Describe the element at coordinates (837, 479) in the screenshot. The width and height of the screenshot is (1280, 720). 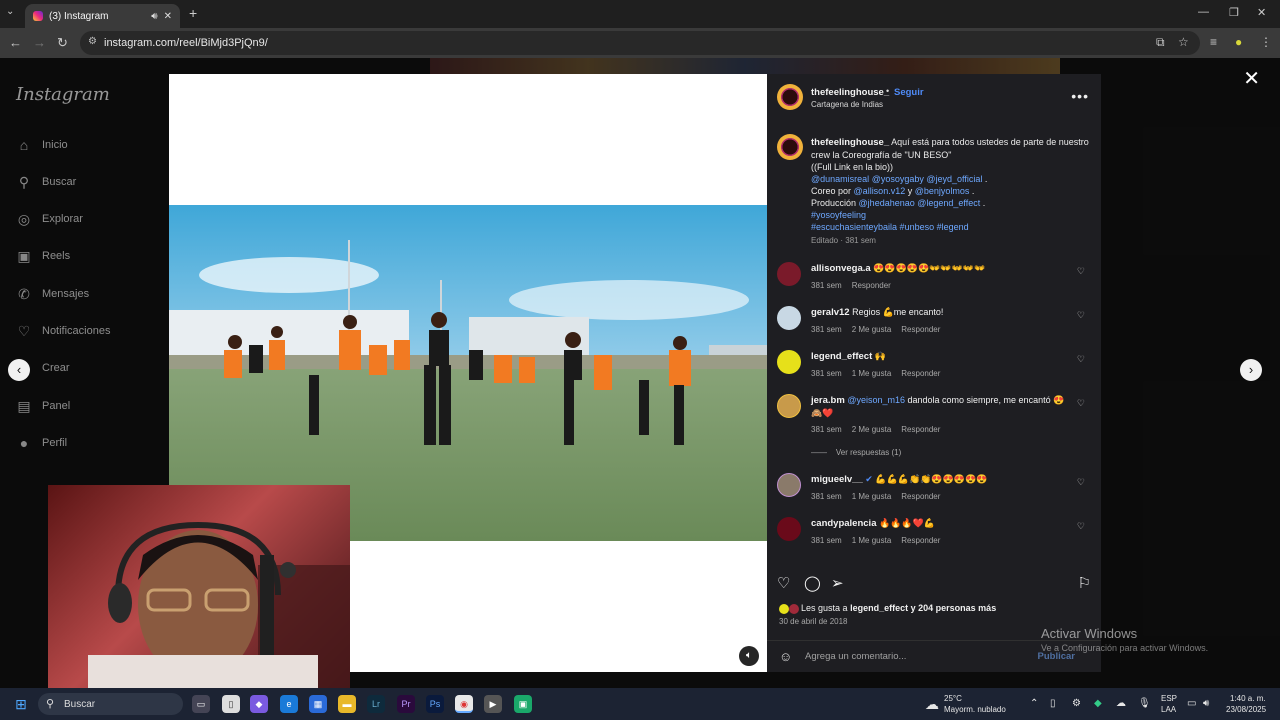
I see `comment-username: migueelv__` at that location.